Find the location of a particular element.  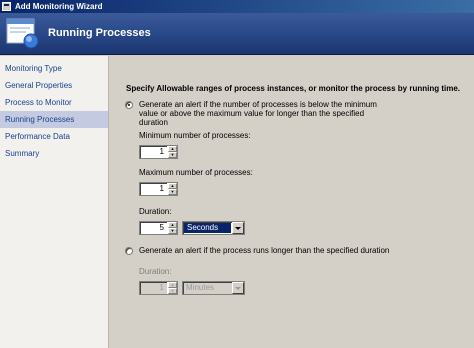

running-duration-unit-select: Minutes is located at coordinates (213, 288).